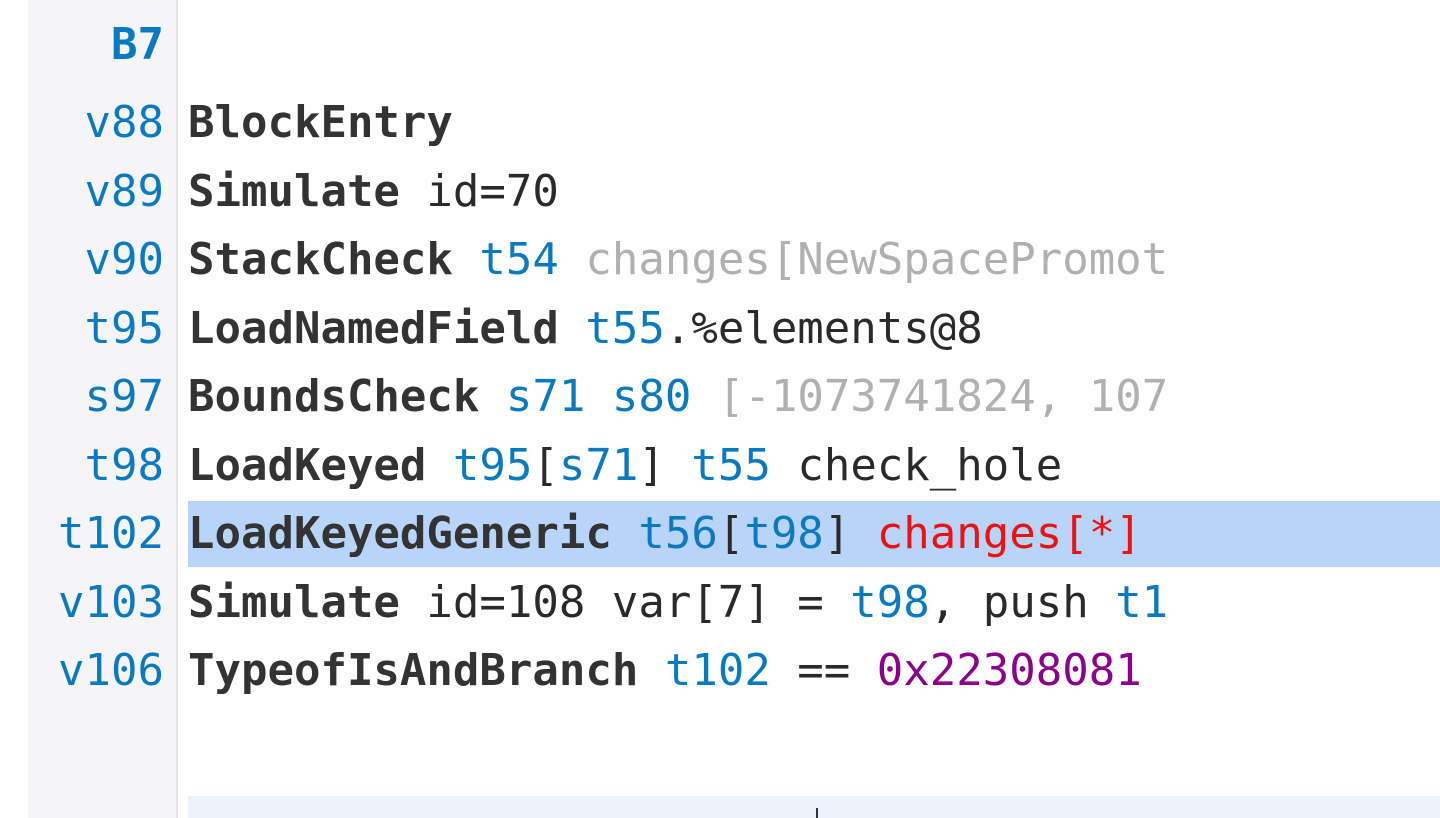  I want to click on opcode: StackCheck, so click(320, 259).